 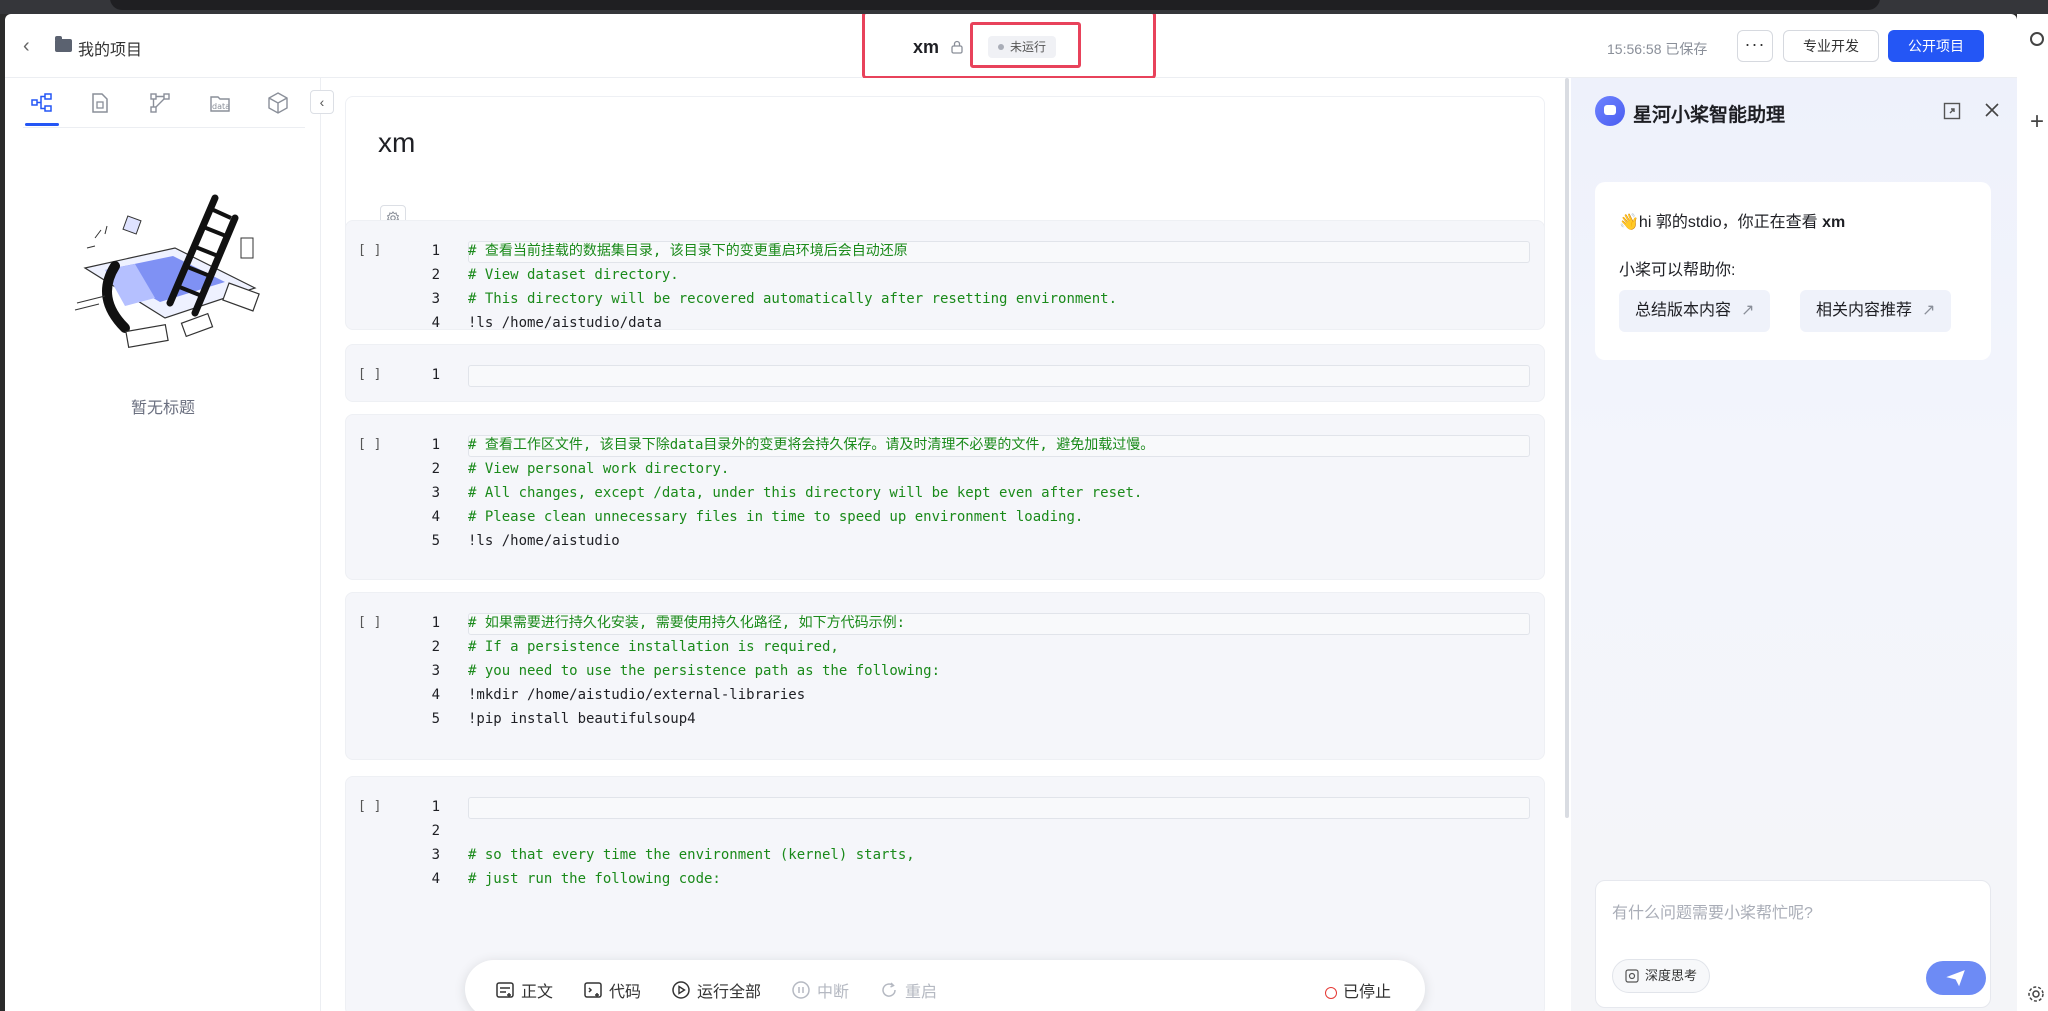 I want to click on code-cell: [ ] 1, so click(x=945, y=373).